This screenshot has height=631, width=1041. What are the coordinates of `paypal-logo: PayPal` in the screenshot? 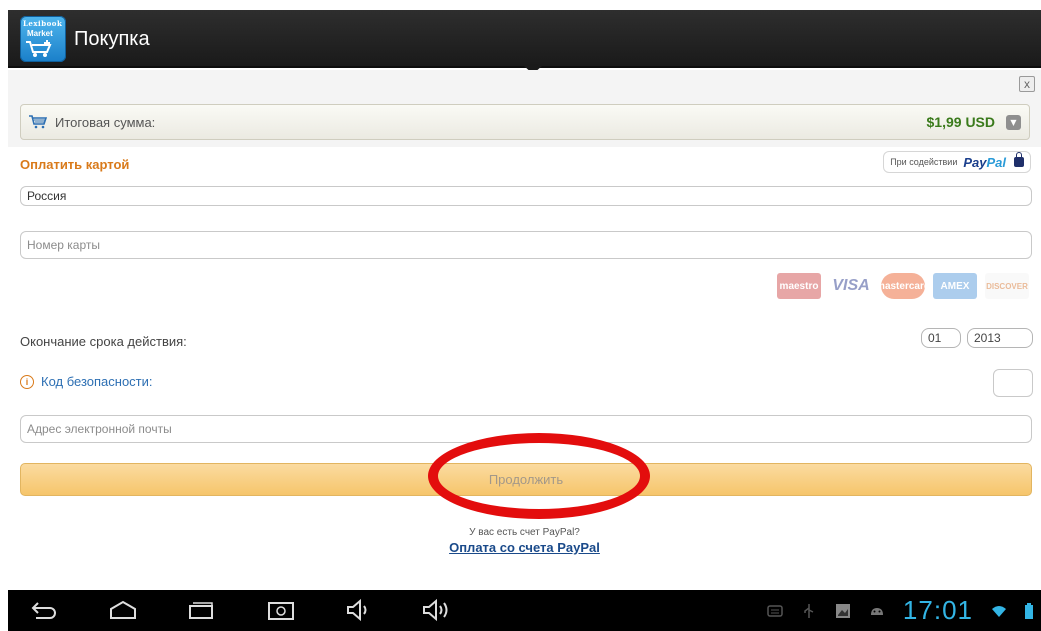 It's located at (984, 162).